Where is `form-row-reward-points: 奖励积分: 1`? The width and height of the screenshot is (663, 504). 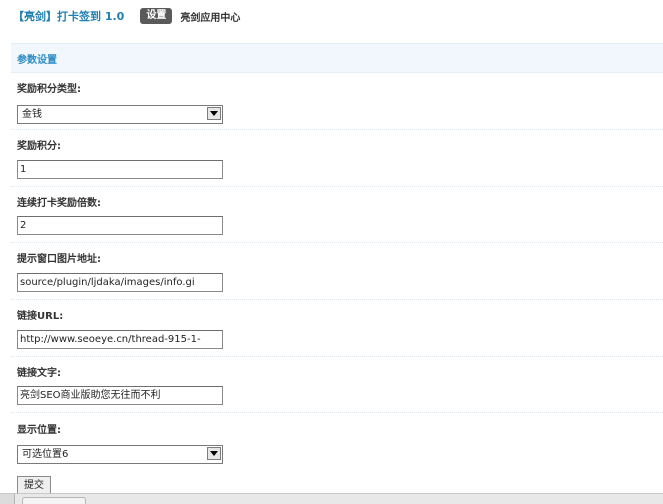
form-row-reward-points: 奖励积分: 1 is located at coordinates (337, 158).